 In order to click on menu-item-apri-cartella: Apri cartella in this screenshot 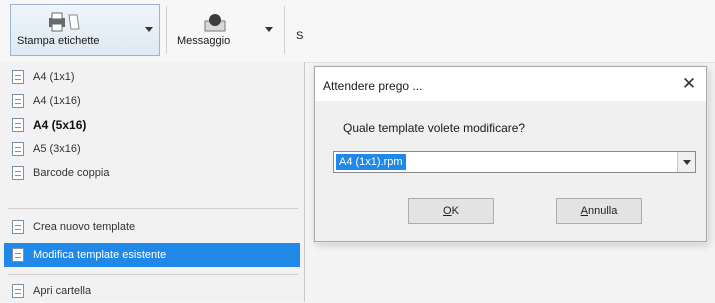, I will do `click(152, 291)`.